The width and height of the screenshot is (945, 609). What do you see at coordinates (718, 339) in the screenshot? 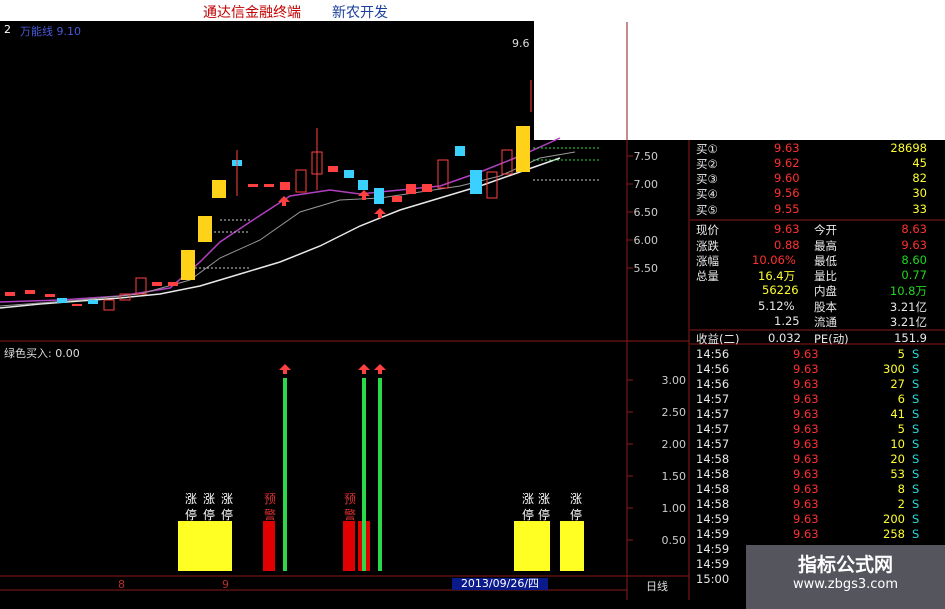
I see `stat-label: 收益(二)` at bounding box center [718, 339].